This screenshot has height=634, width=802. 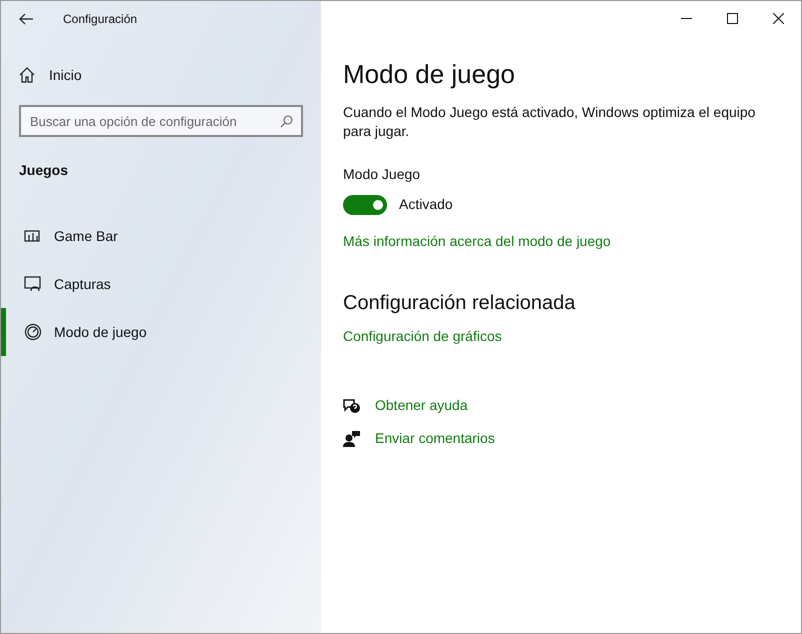 What do you see at coordinates (459, 303) in the screenshot?
I see `section-heading: Configuración relacionada` at bounding box center [459, 303].